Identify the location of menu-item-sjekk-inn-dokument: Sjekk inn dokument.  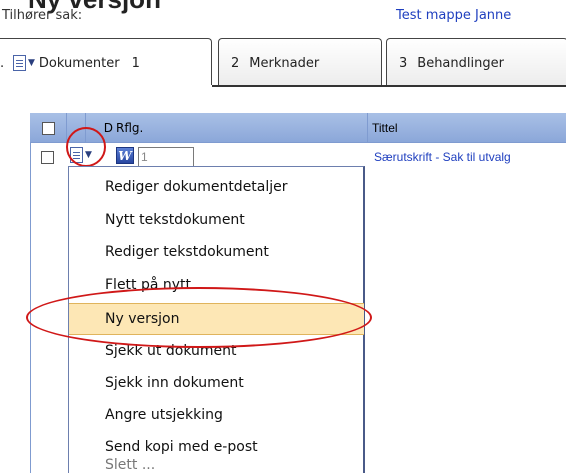
(216, 383).